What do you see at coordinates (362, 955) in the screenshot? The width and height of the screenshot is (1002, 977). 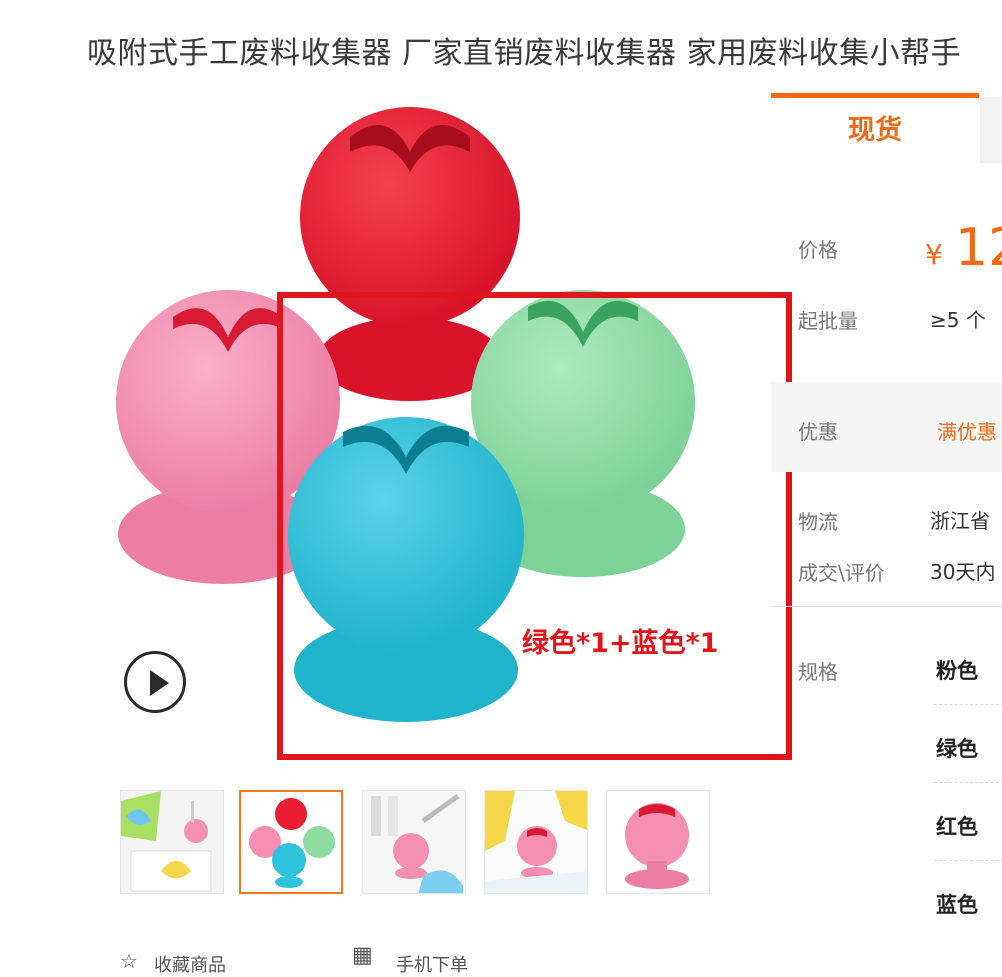 I see `qrcode-icon: ▦` at bounding box center [362, 955].